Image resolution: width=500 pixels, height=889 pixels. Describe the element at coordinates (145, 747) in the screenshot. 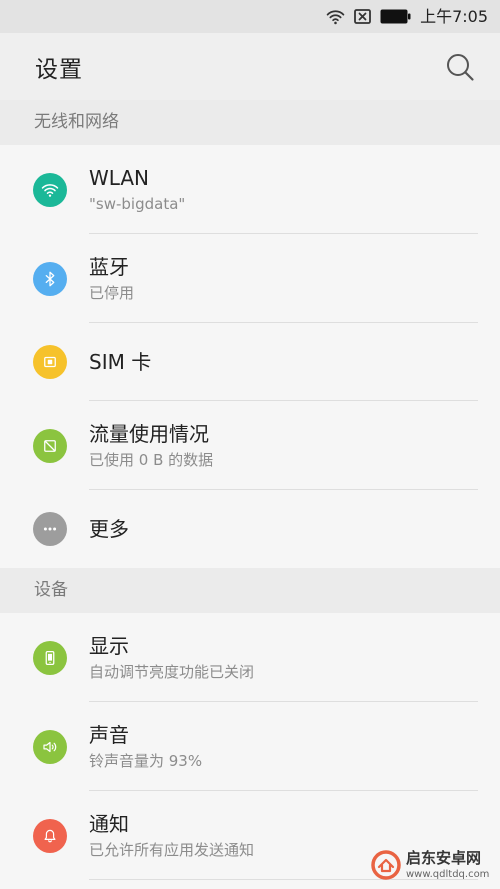

I see `item-text: 声音 铃声音量为 93%` at that location.